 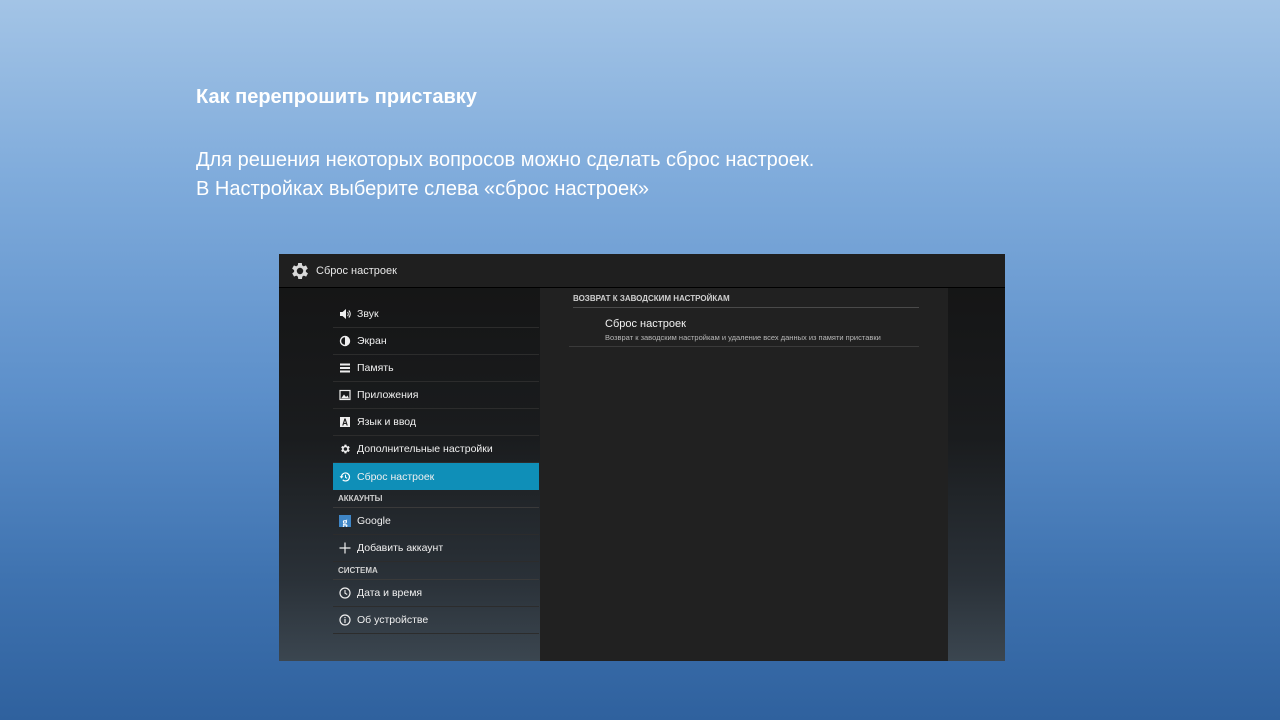 What do you see at coordinates (374, 521) in the screenshot?
I see `sidebar-item-label: Google` at bounding box center [374, 521].